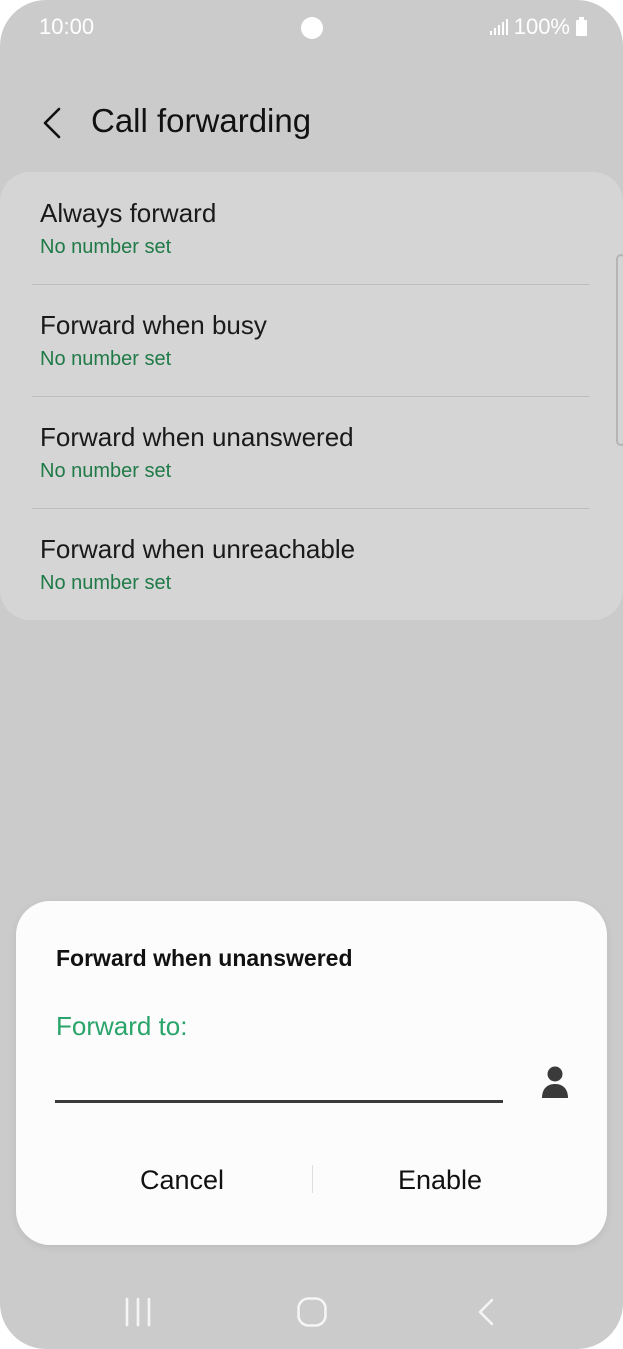  I want to click on back-button, so click(52, 123).